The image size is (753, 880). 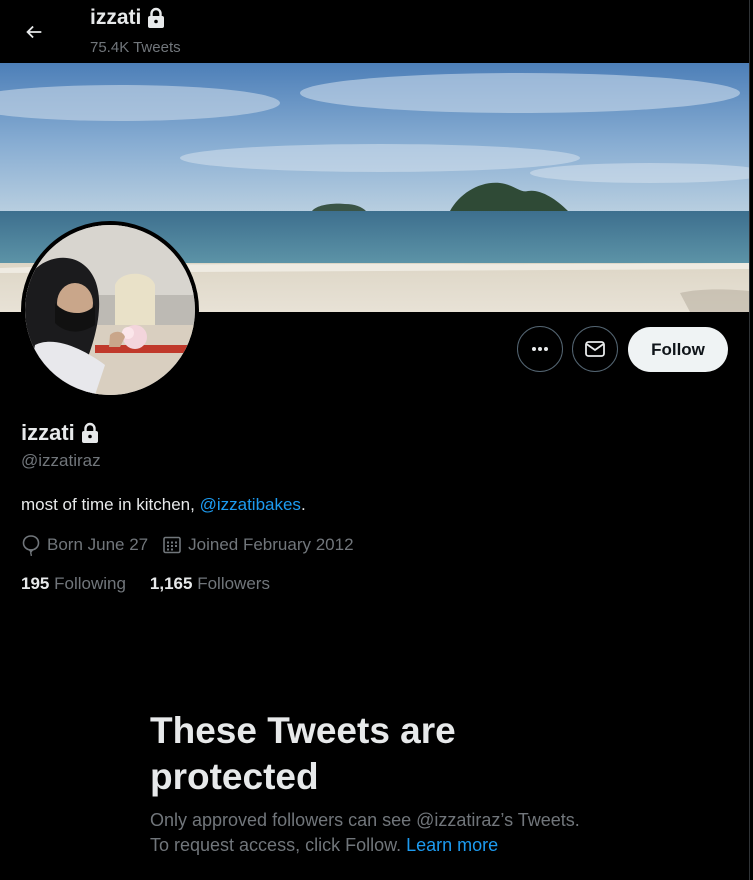 I want to click on header-title: izzati, so click(x=128, y=18).